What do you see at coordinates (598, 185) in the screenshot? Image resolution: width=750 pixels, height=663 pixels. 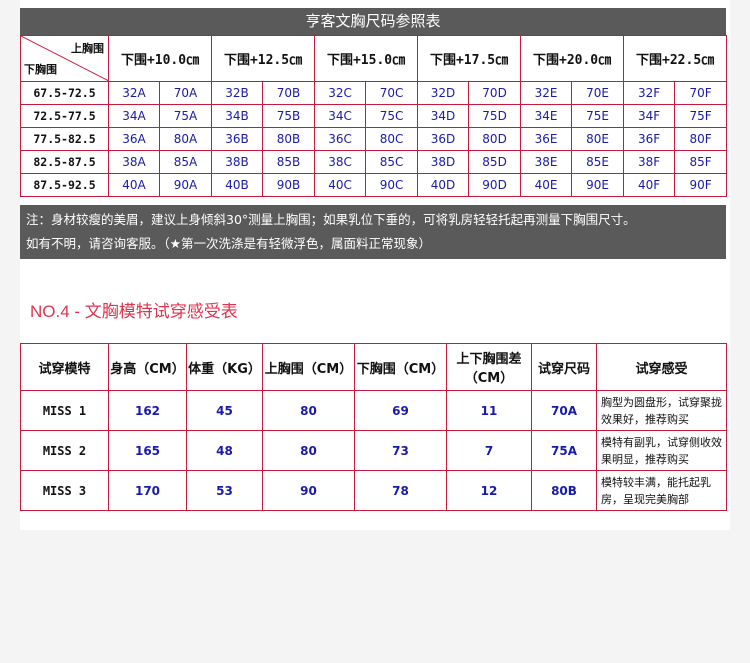 I see `size-cell: 90E` at bounding box center [598, 185].